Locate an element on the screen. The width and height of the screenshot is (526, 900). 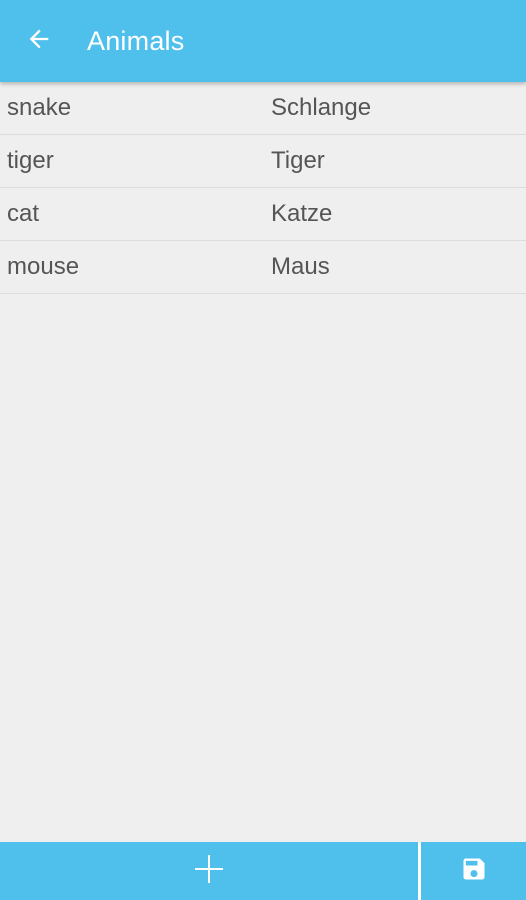
save-button is located at coordinates (473, 871).